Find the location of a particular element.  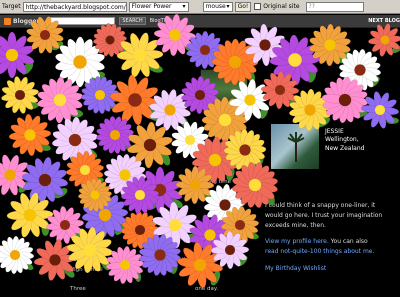

post-text-fragment: Three is located at coordinates (78, 289).